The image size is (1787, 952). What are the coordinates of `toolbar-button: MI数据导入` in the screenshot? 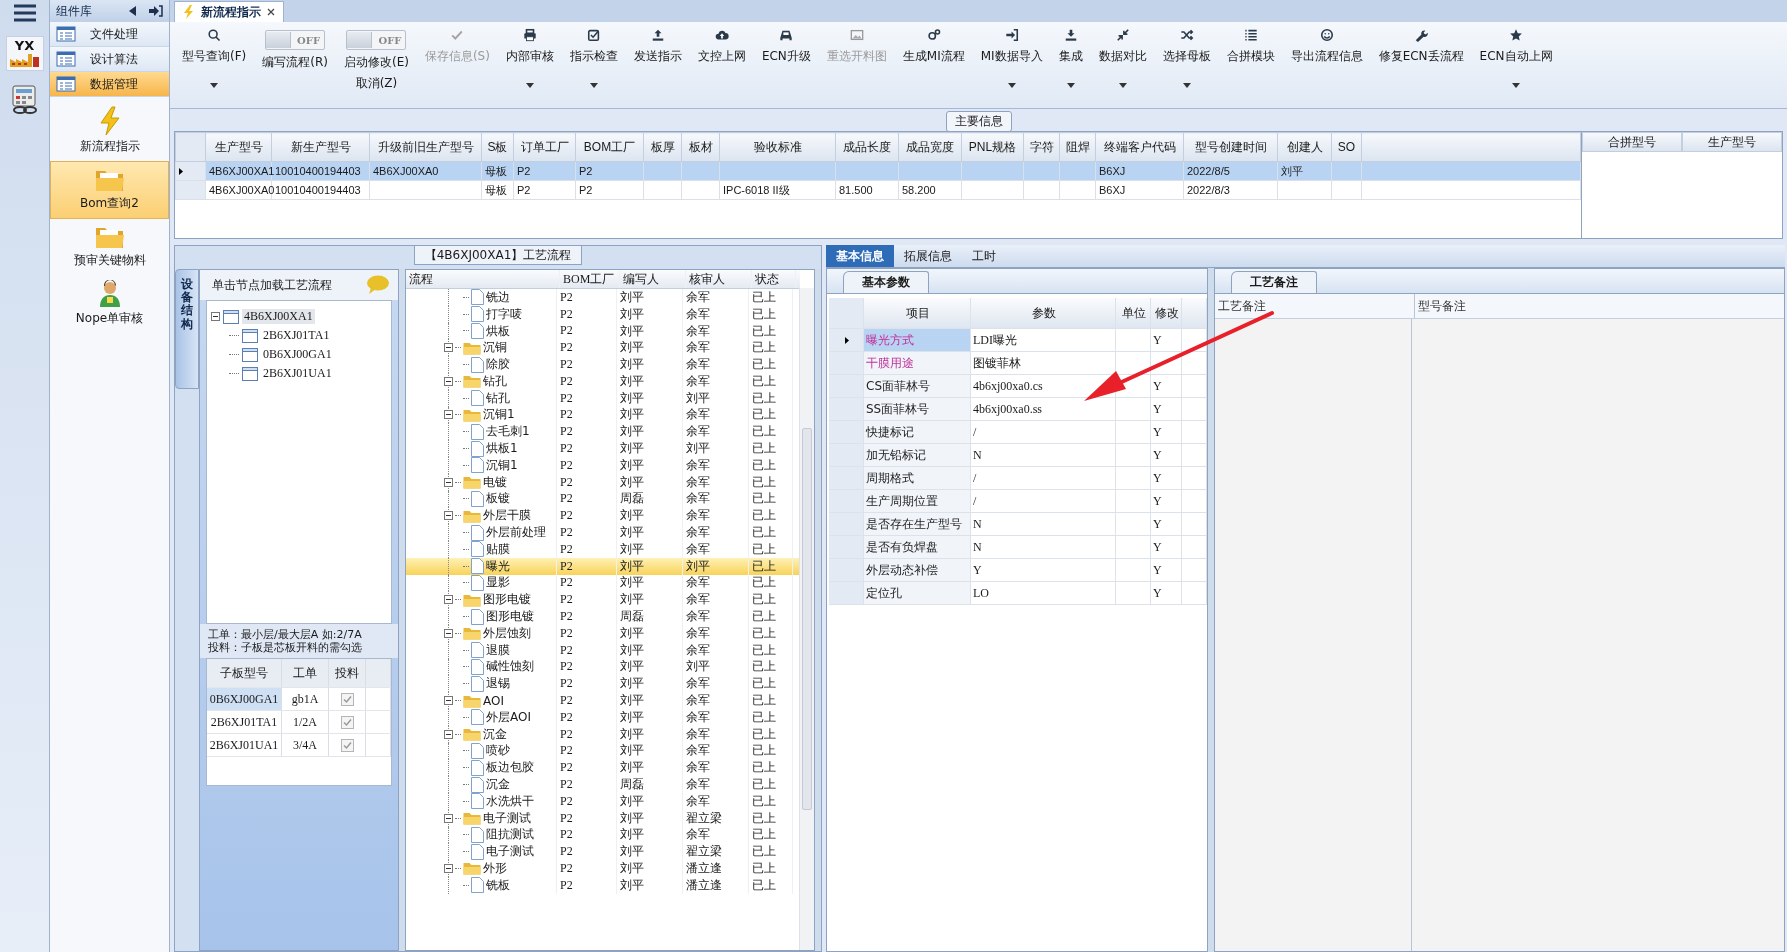 It's located at (1011, 63).